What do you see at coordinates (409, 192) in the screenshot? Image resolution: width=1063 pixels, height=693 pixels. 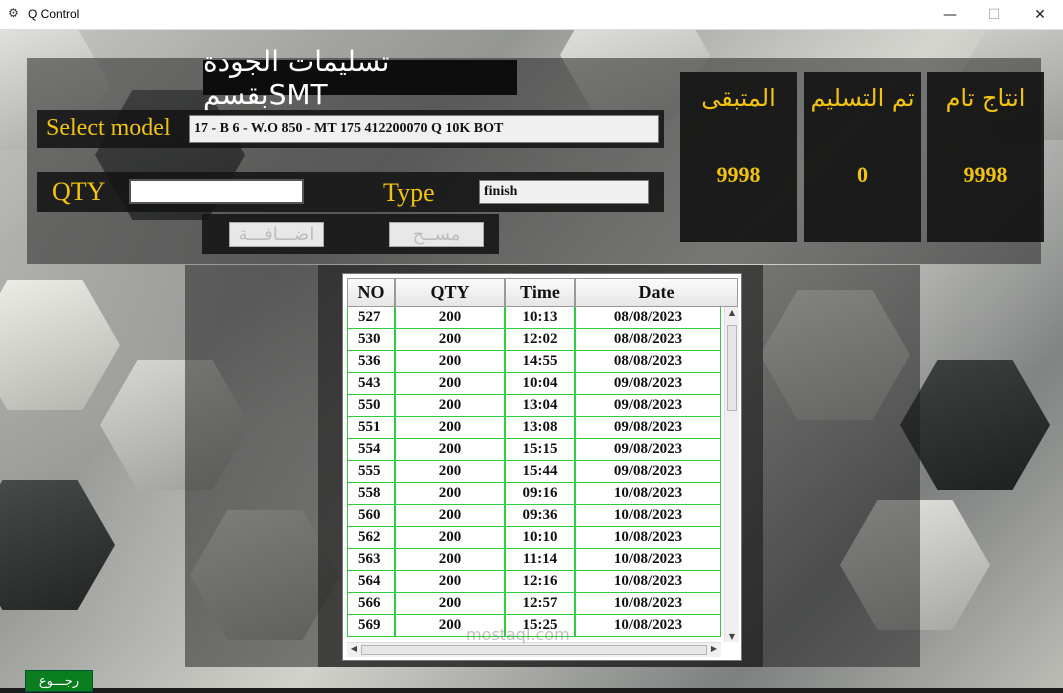 I see `type-label: Type` at bounding box center [409, 192].